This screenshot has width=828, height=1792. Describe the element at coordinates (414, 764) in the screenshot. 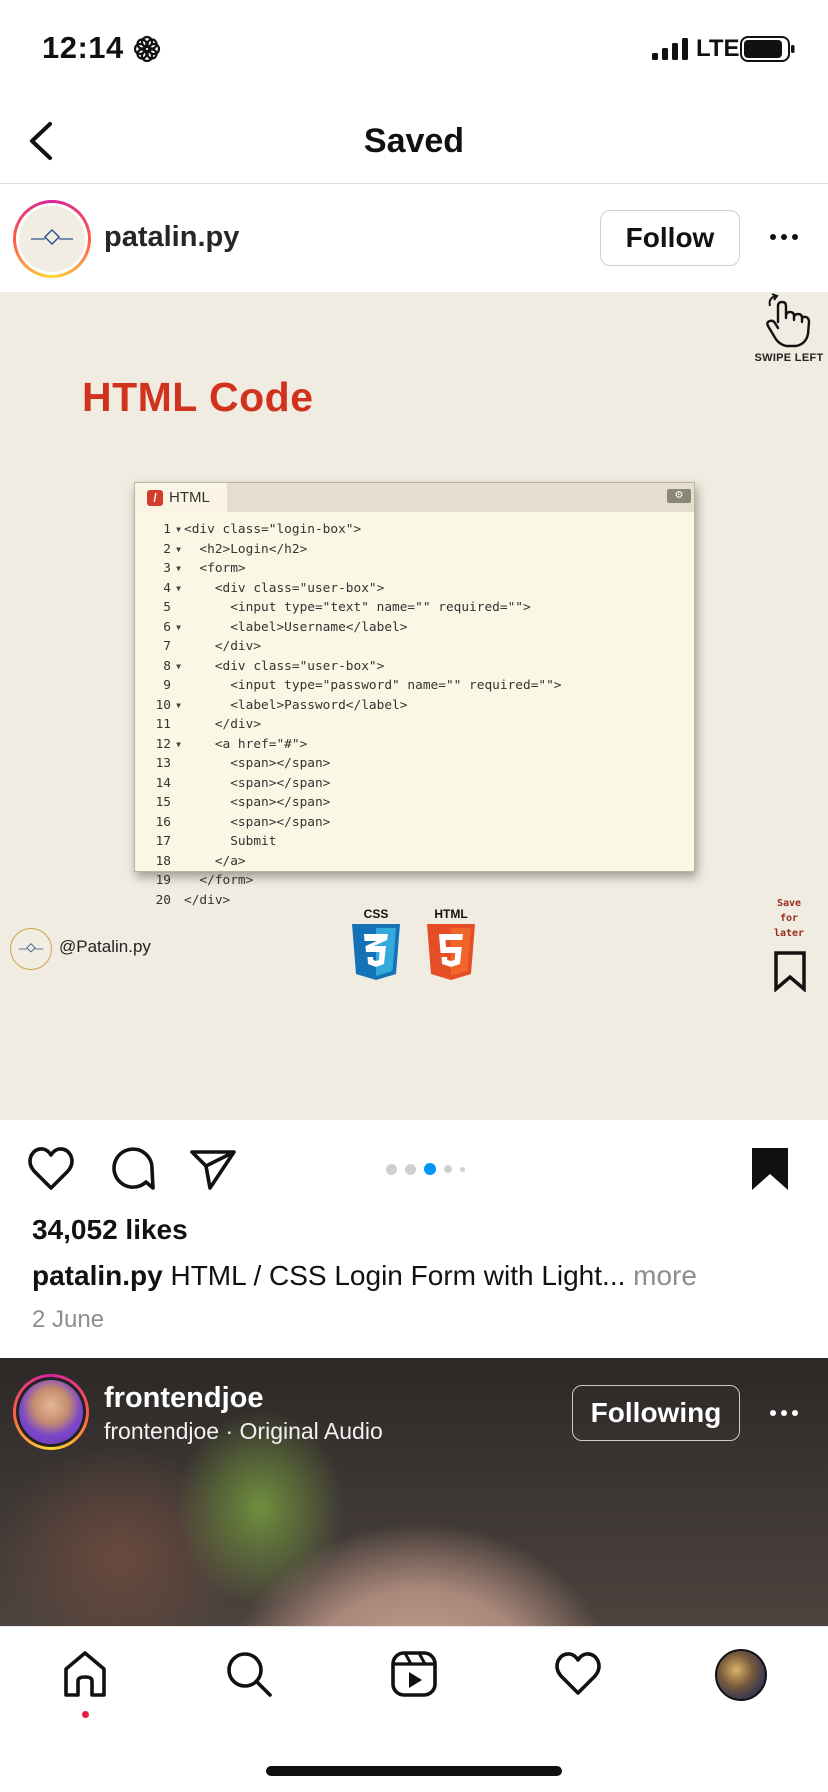

I see `code-line: 13 <span></span>` at that location.